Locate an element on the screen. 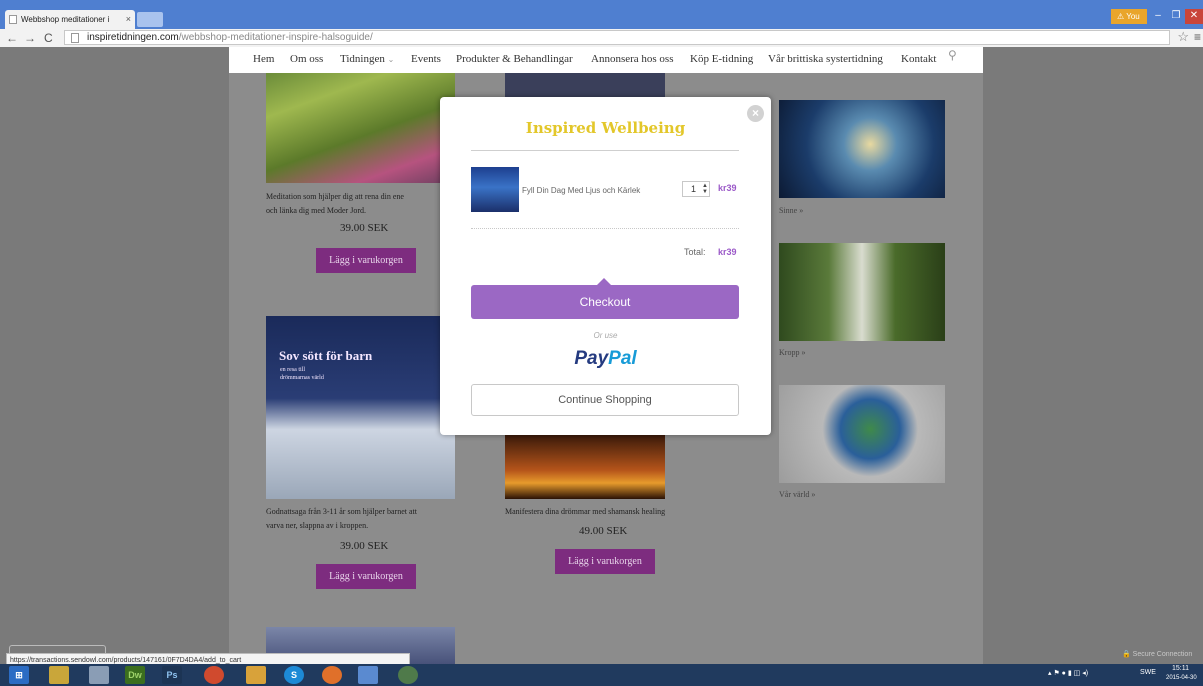  product-price-1: 39.00 SEK is located at coordinates (364, 228).